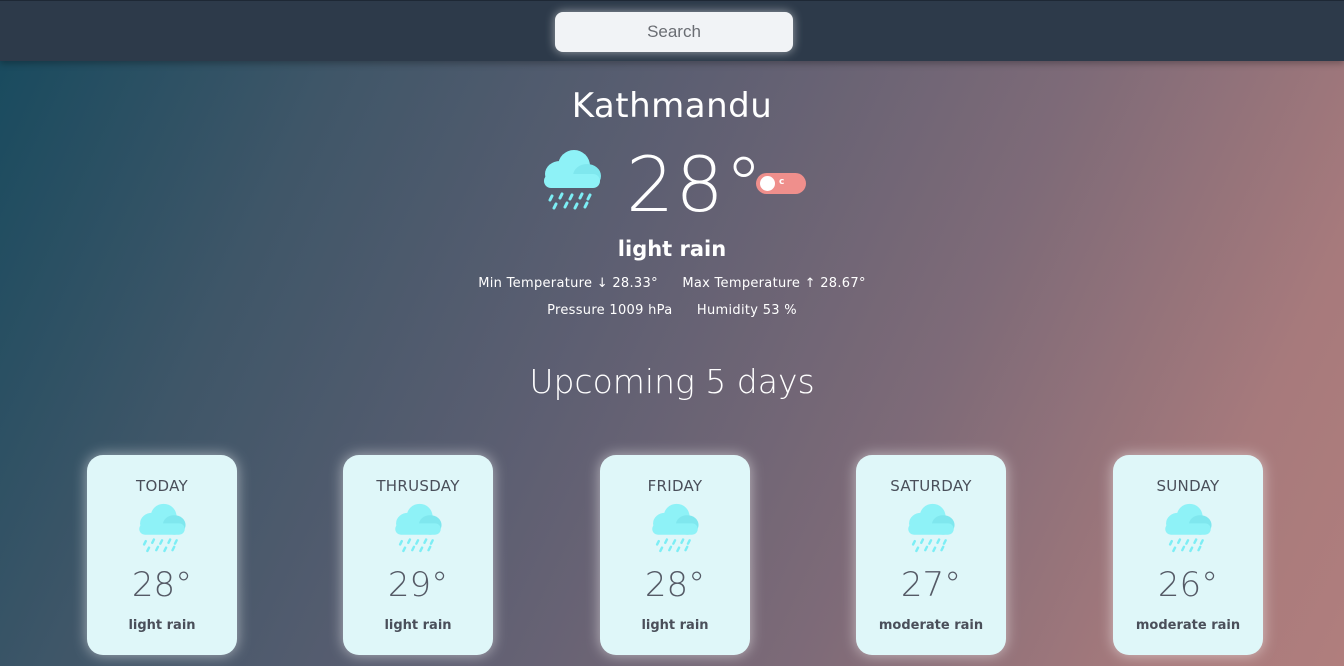 This screenshot has width=1344, height=666. What do you see at coordinates (610, 310) in the screenshot?
I see `pressure: Pressure 1009 hPa` at bounding box center [610, 310].